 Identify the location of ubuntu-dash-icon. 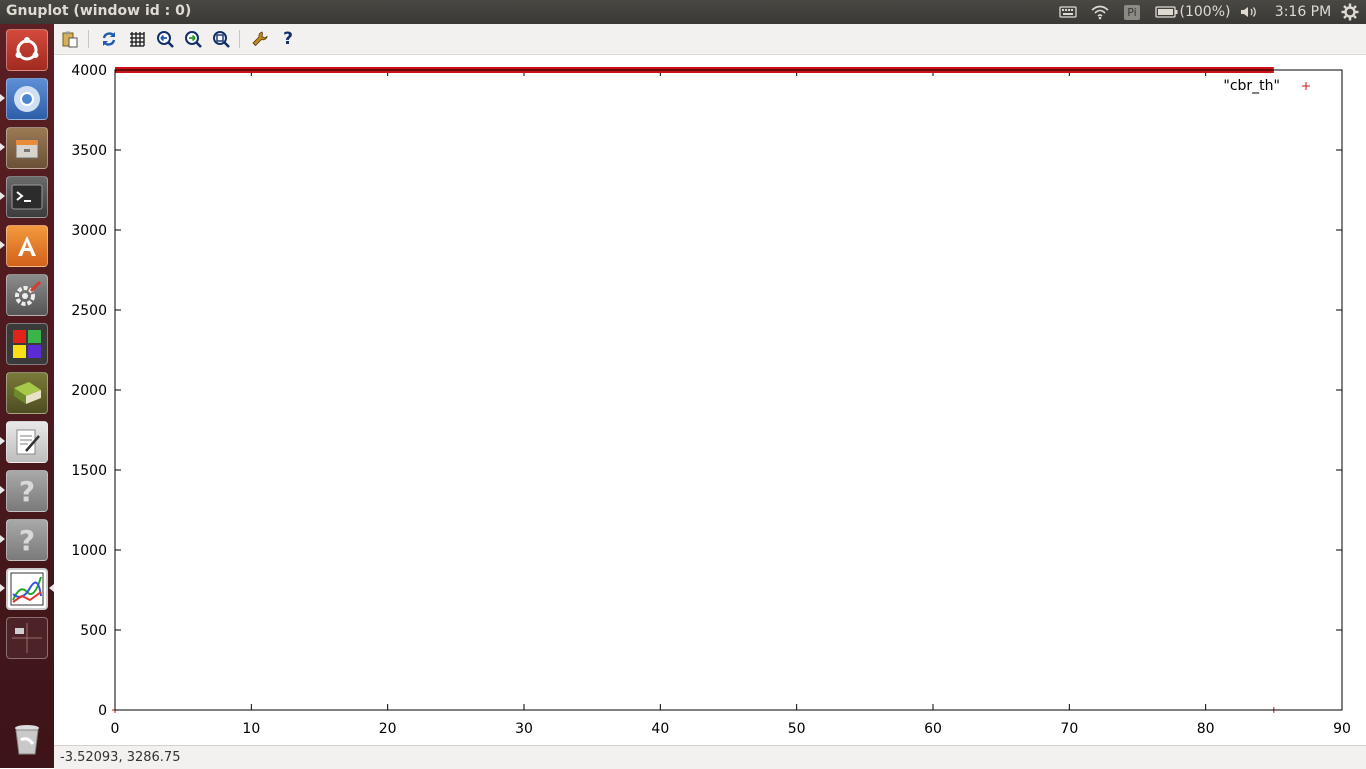
(27, 50).